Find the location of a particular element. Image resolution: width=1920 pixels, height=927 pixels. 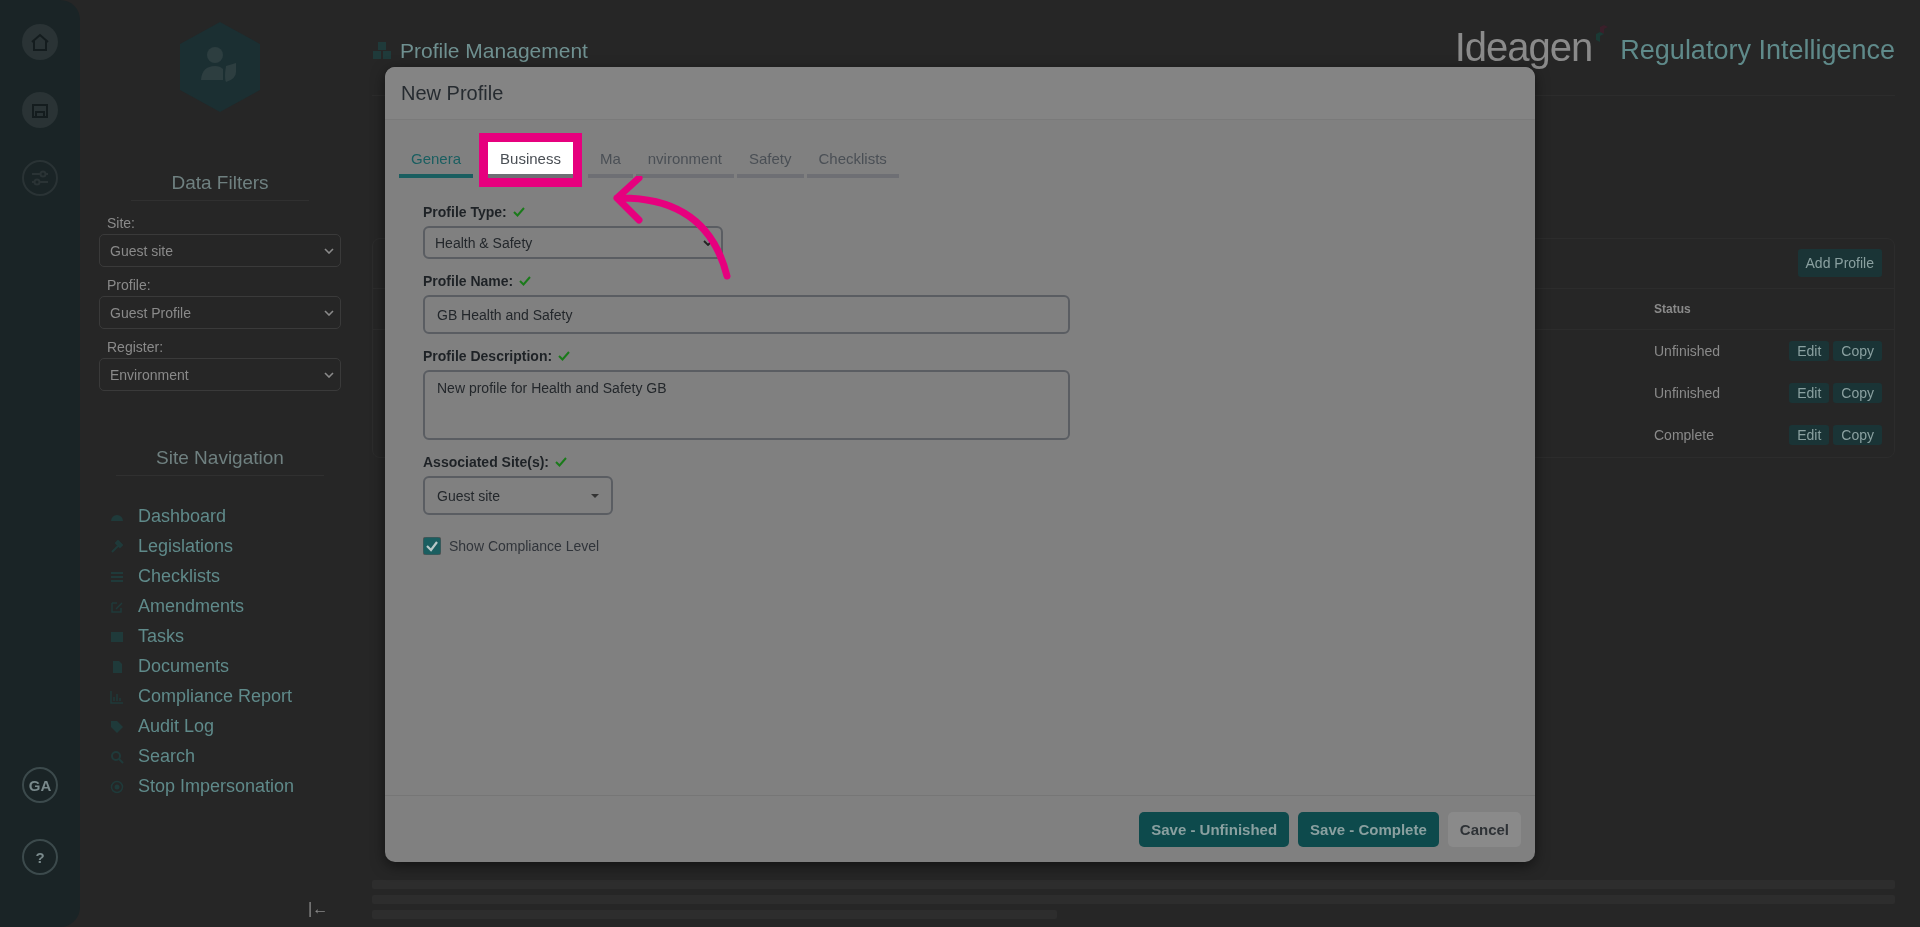

status-cell-text: Complete is located at coordinates (1684, 435).